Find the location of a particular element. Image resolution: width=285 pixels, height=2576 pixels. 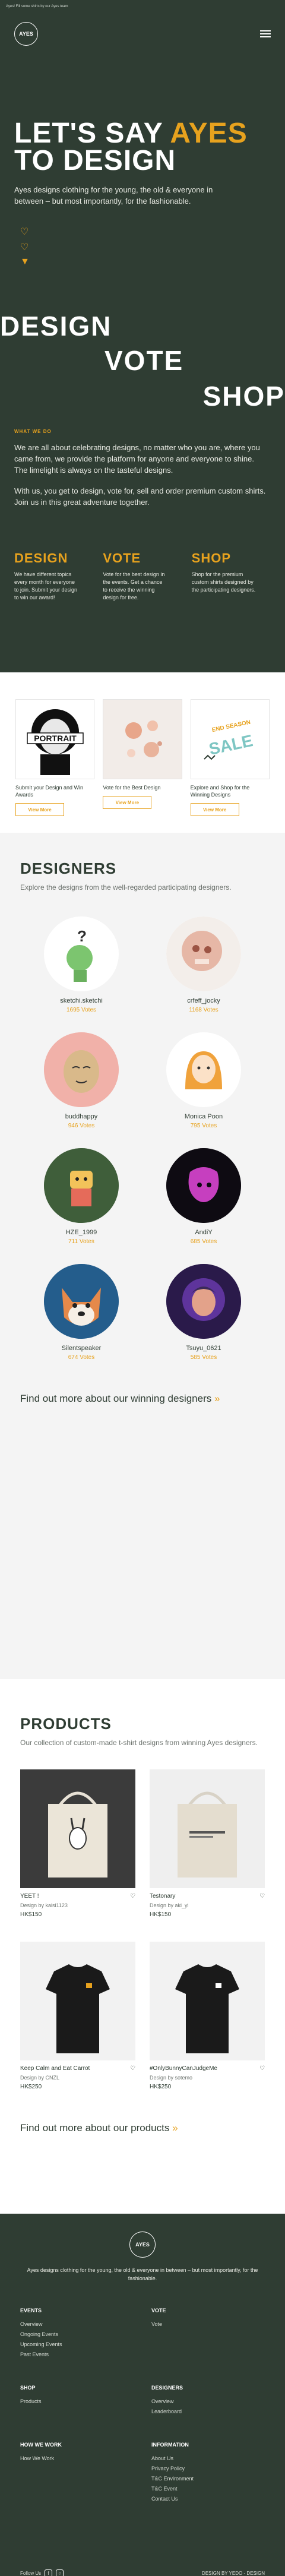

menu-icon is located at coordinates (265, 33).